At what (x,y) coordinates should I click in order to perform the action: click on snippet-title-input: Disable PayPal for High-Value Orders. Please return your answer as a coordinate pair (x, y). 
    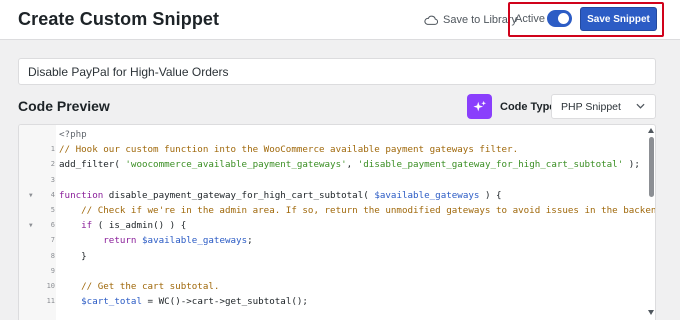
    Looking at the image, I should click on (337, 71).